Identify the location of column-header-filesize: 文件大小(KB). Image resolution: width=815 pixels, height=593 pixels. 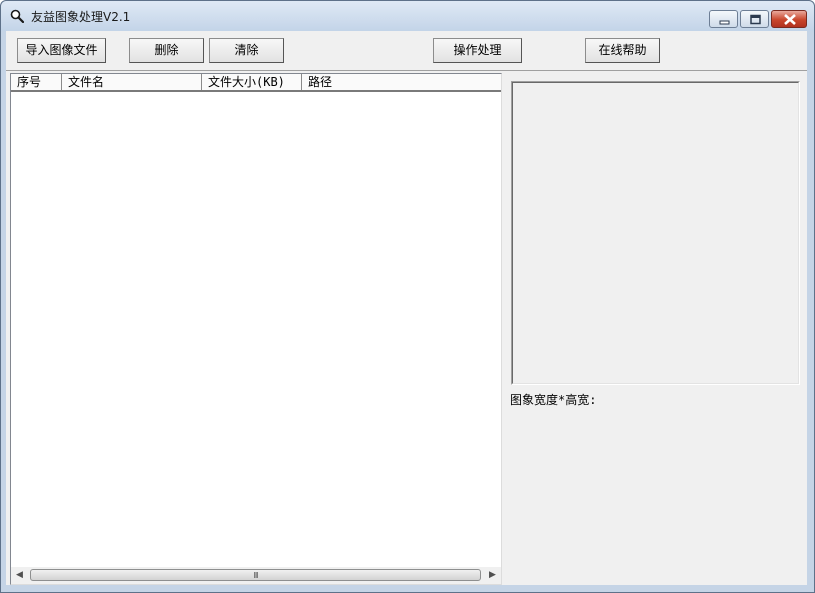
(252, 82).